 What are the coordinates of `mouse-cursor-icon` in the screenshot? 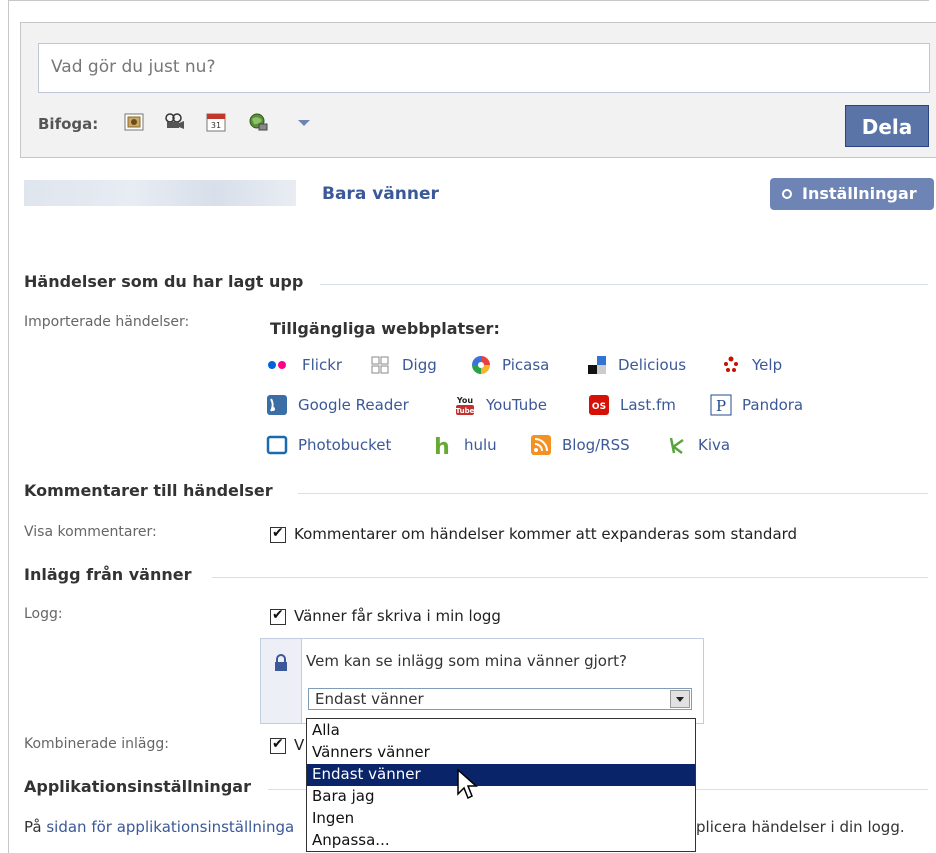 It's located at (467, 784).